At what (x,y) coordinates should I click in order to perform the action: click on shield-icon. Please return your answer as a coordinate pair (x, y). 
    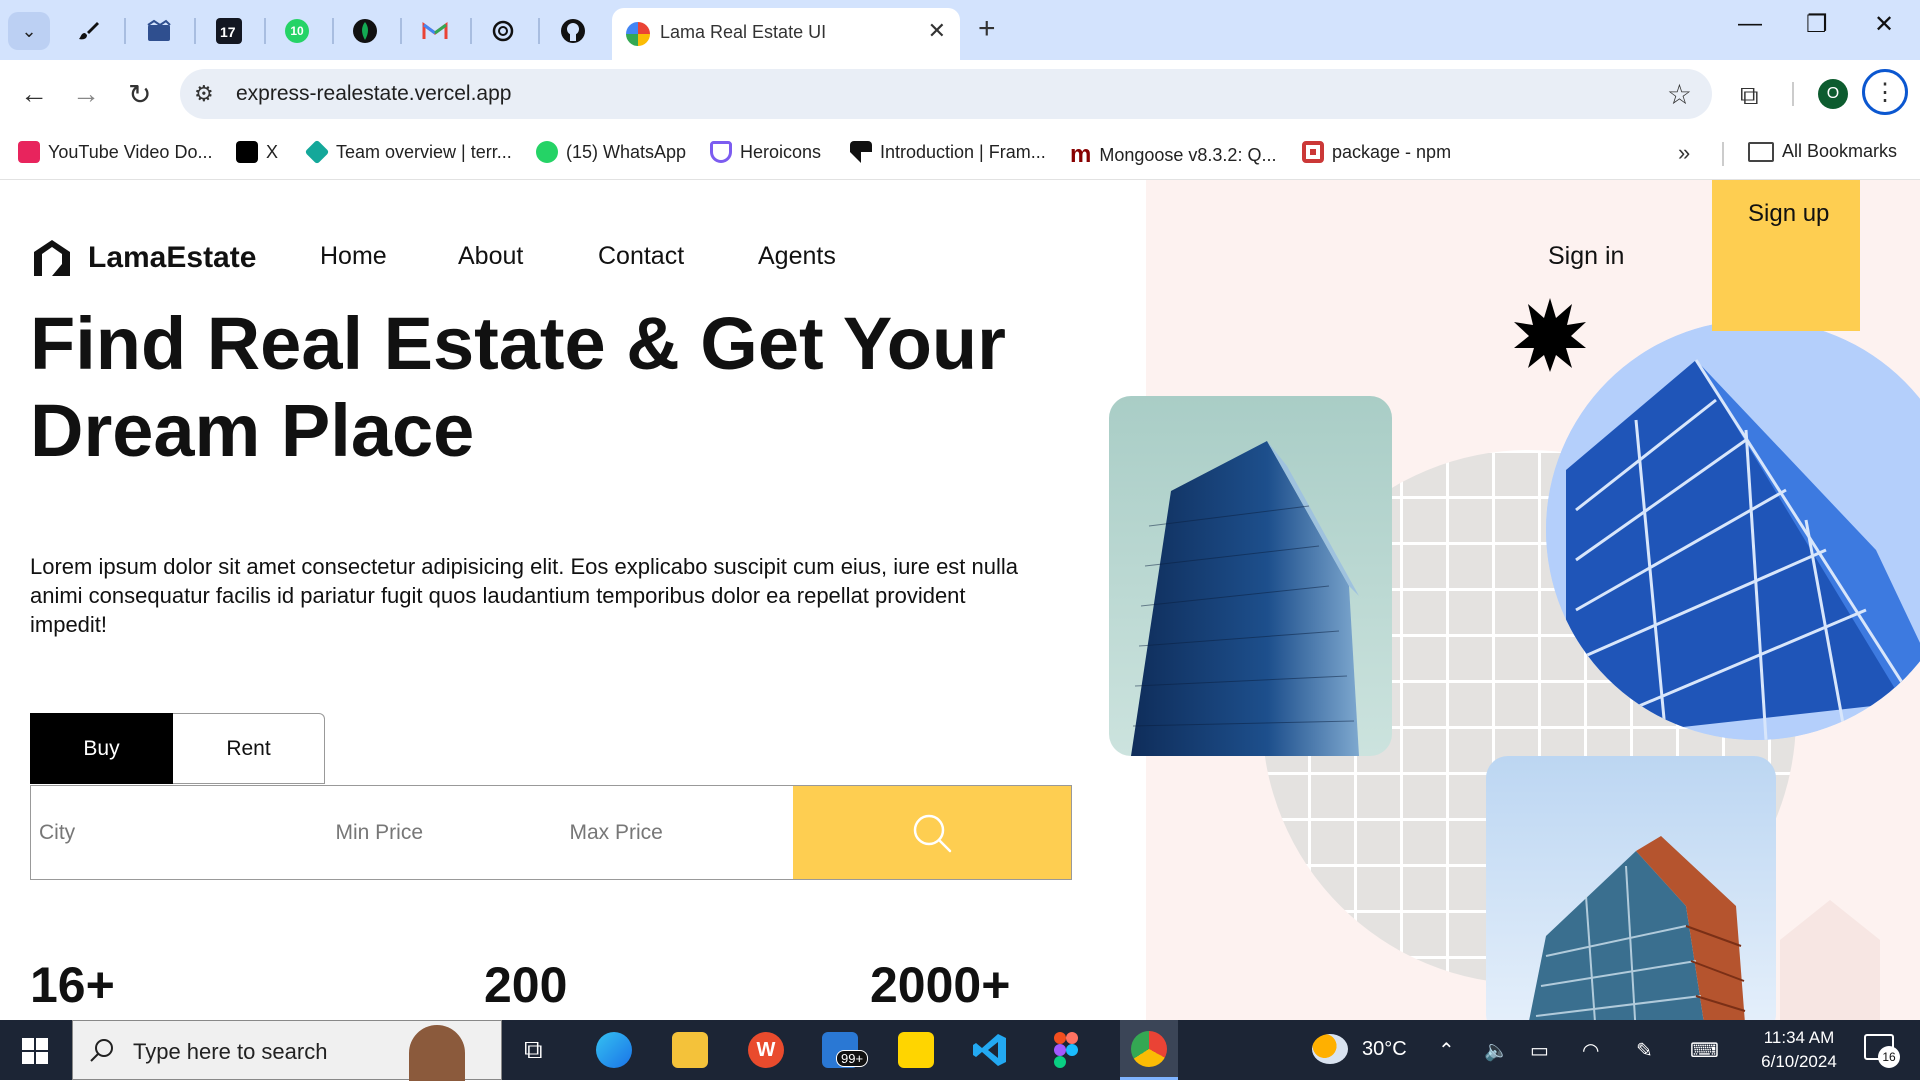
    Looking at the image, I should click on (721, 152).